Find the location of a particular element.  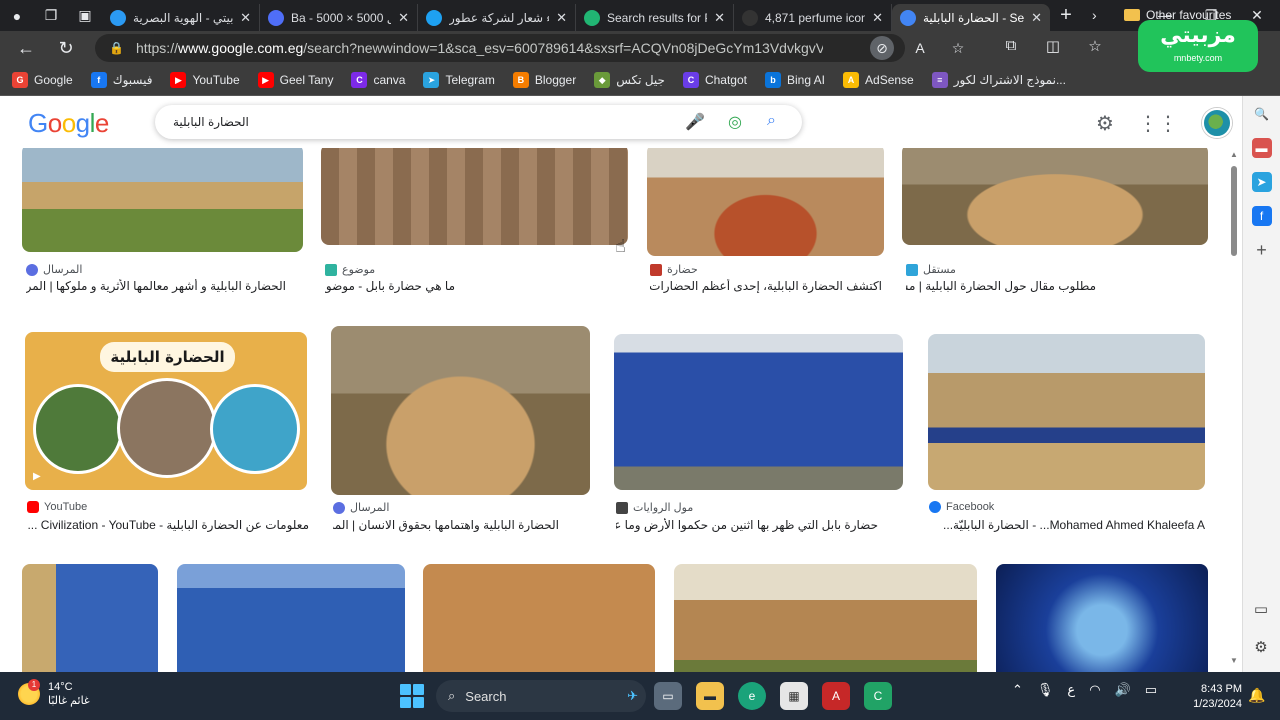

sidebar-add-icon: + is located at coordinates (1262, 250).